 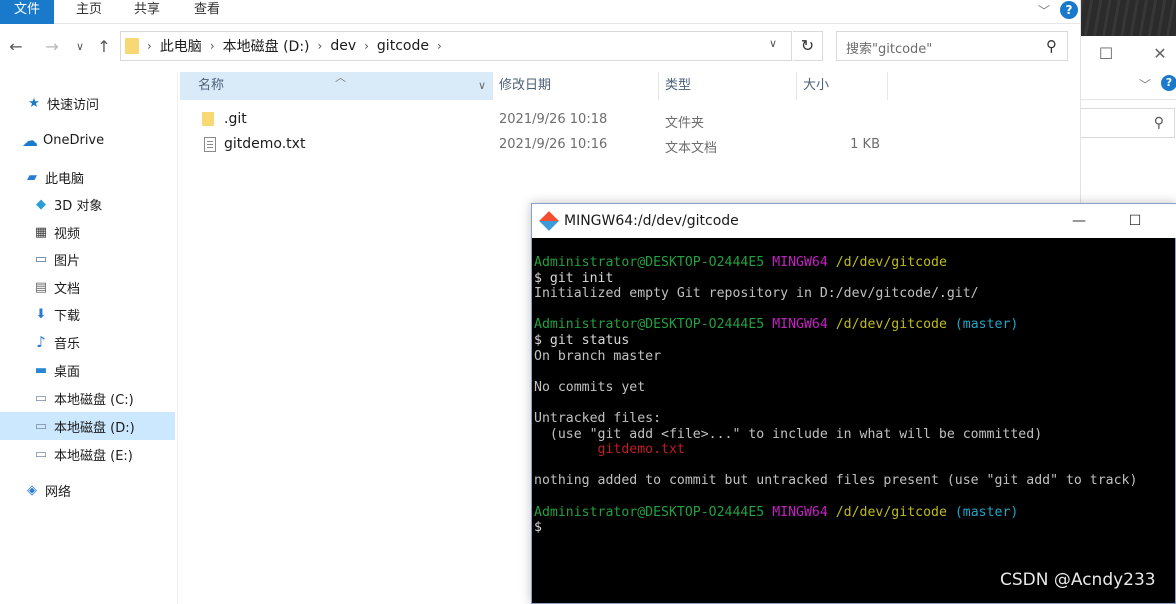 I want to click on command-line: $ git init, so click(x=574, y=278).